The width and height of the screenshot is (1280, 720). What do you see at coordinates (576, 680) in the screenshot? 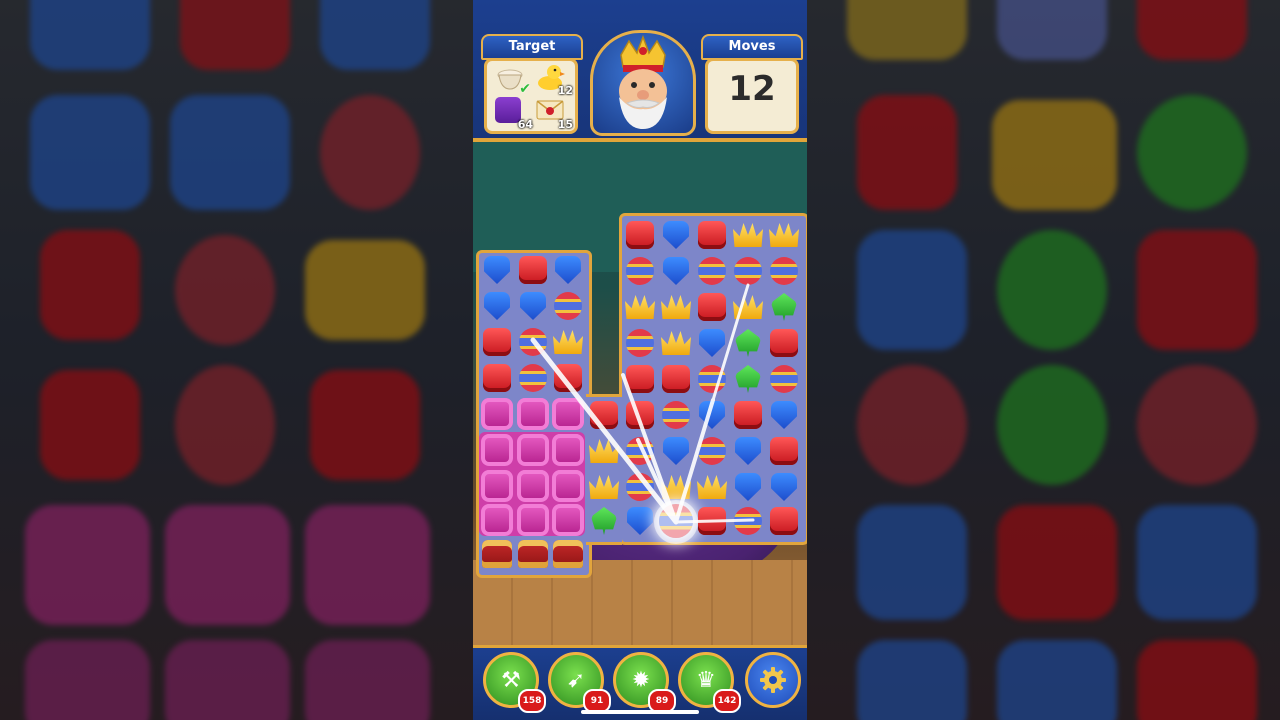
I see `arrow-icon: ➹` at bounding box center [576, 680].